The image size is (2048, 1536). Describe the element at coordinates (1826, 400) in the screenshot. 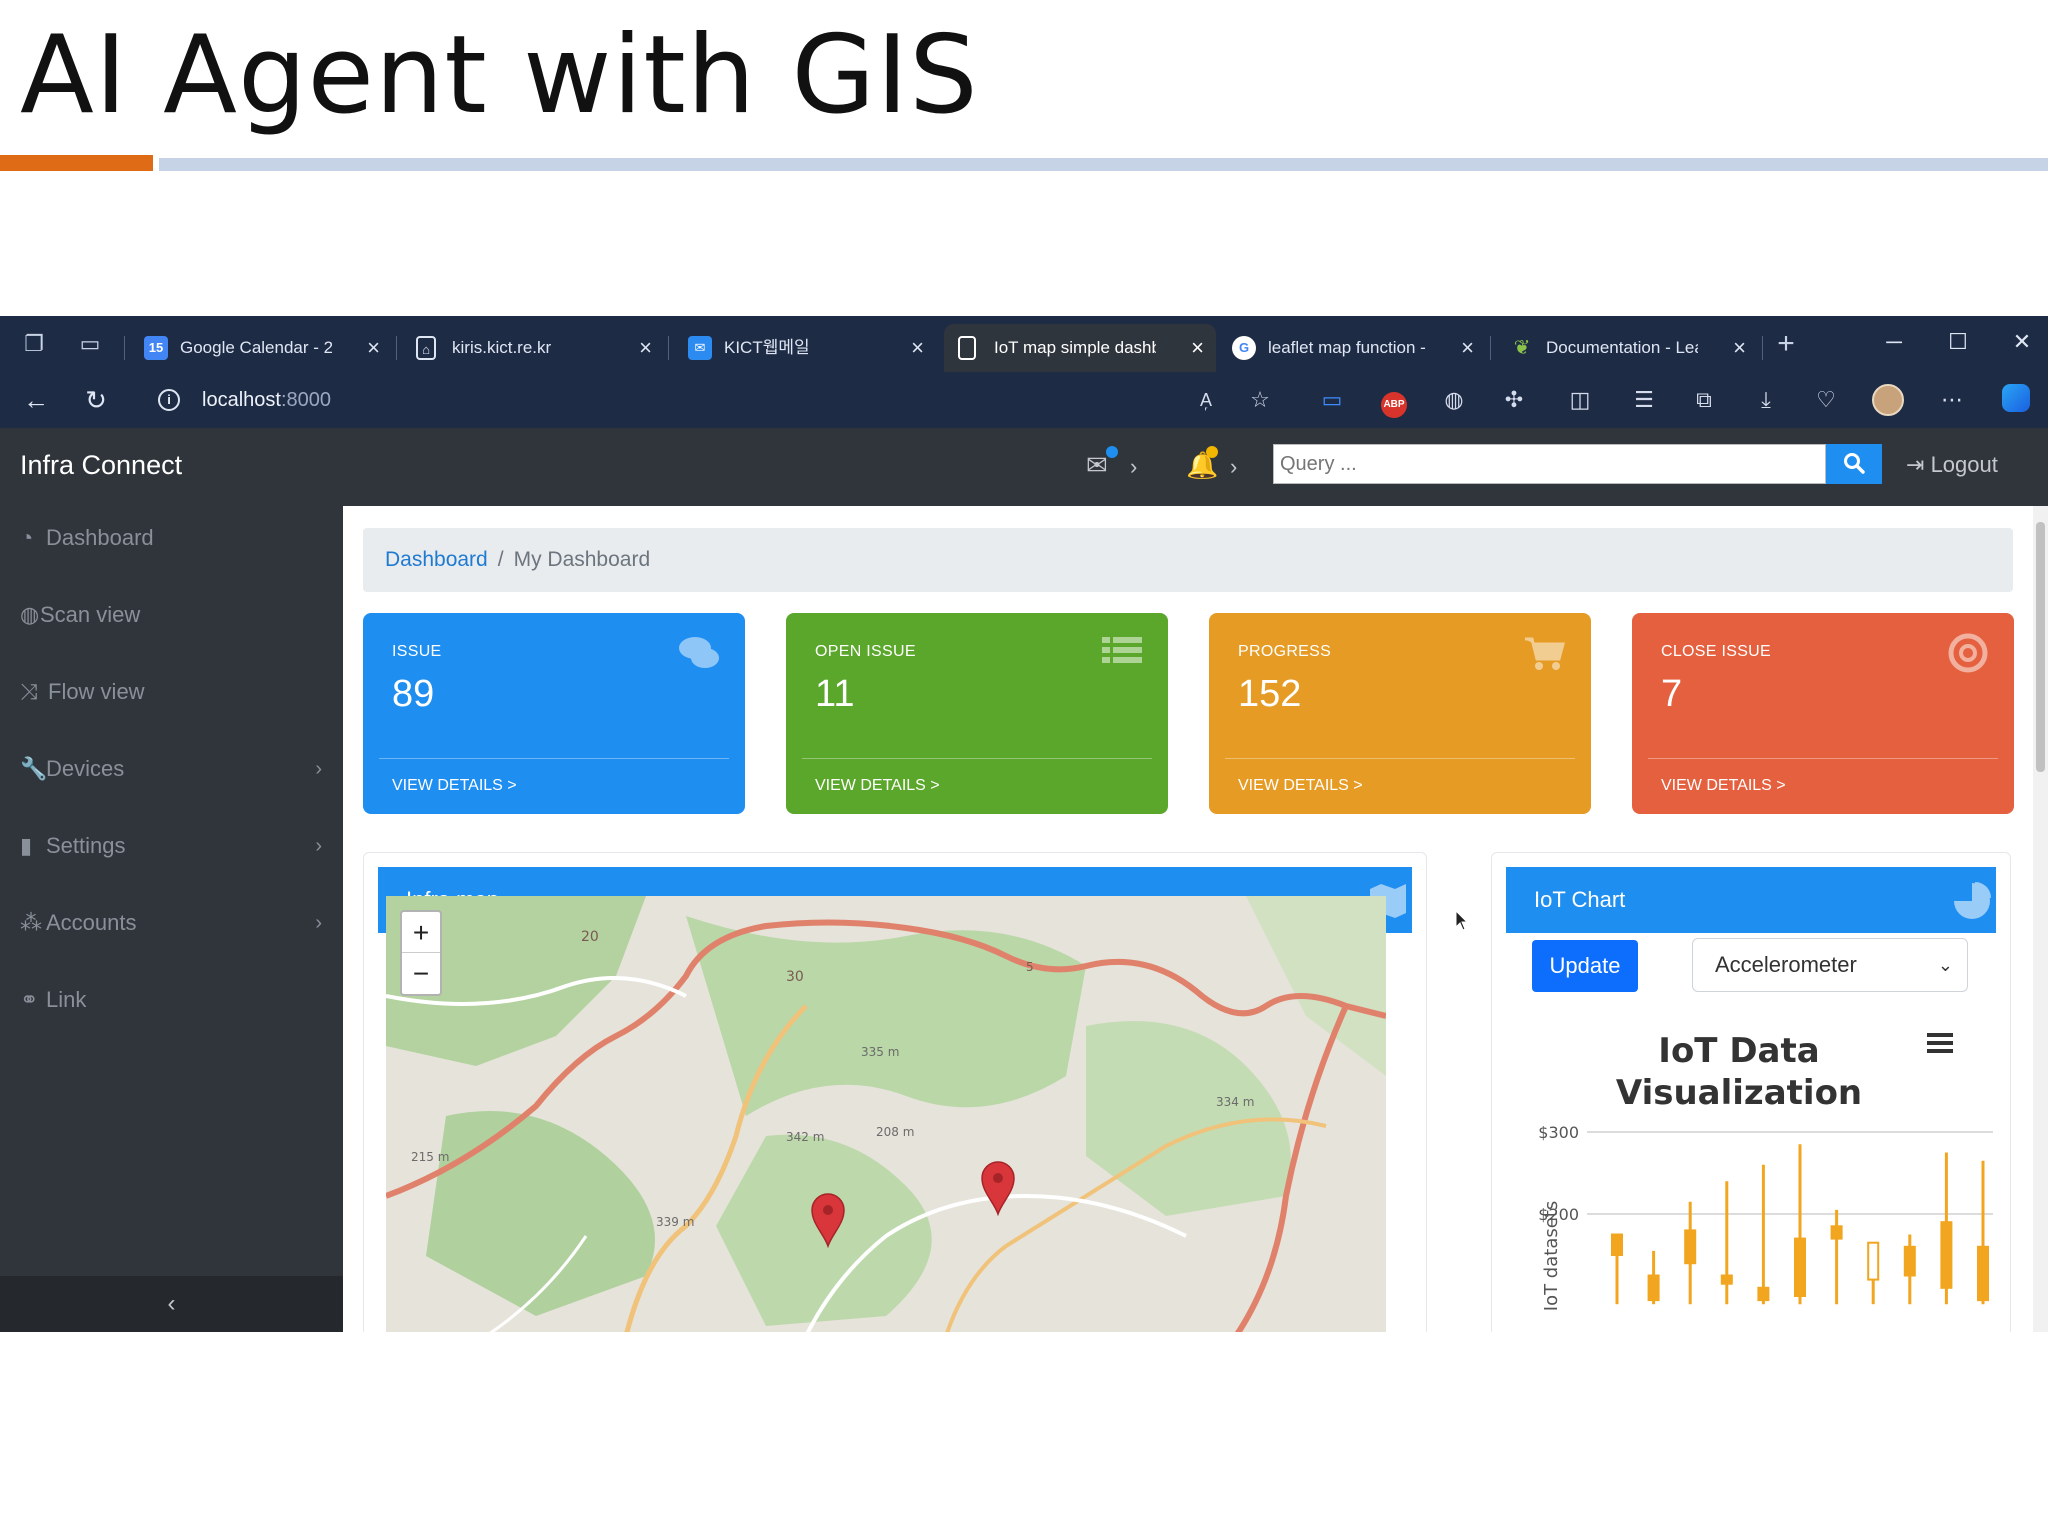

I see `performance-icon: ♡` at that location.